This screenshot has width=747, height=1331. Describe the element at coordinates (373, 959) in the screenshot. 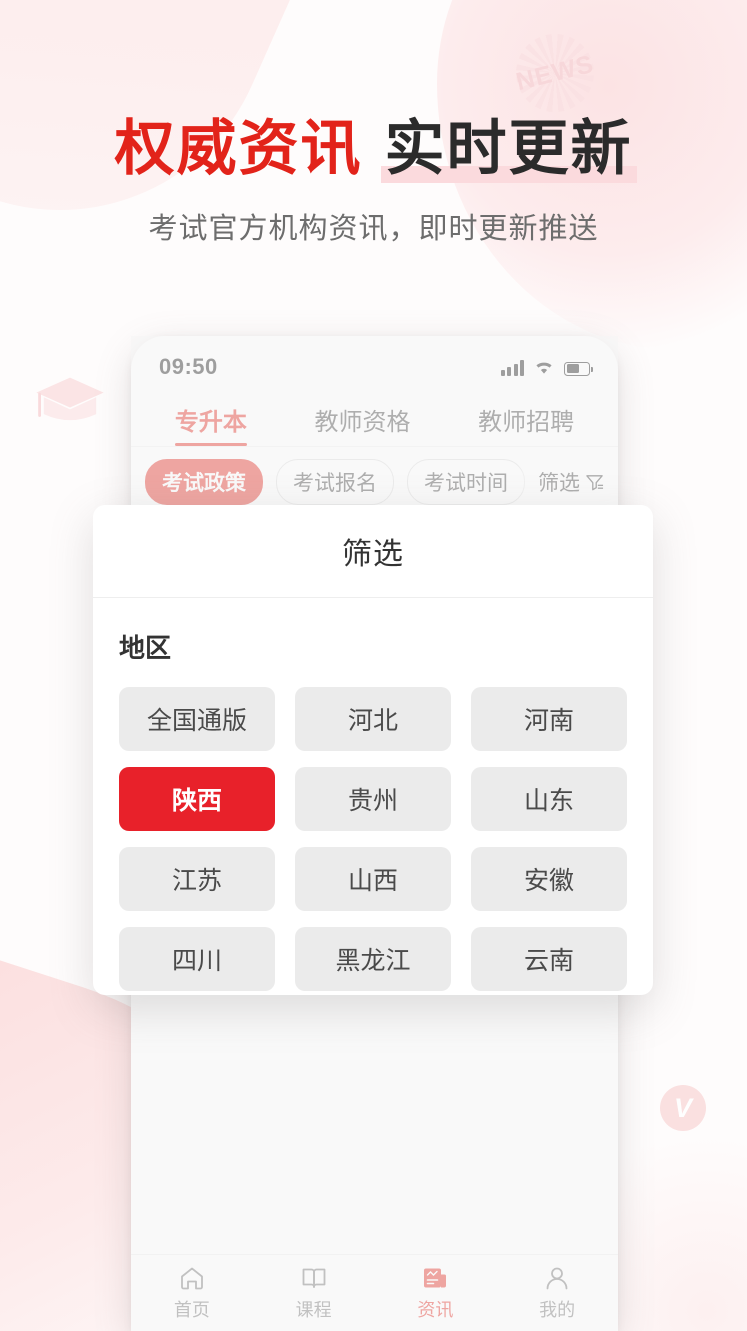

I see `region-option-heilongjiang: 黑龙江` at that location.